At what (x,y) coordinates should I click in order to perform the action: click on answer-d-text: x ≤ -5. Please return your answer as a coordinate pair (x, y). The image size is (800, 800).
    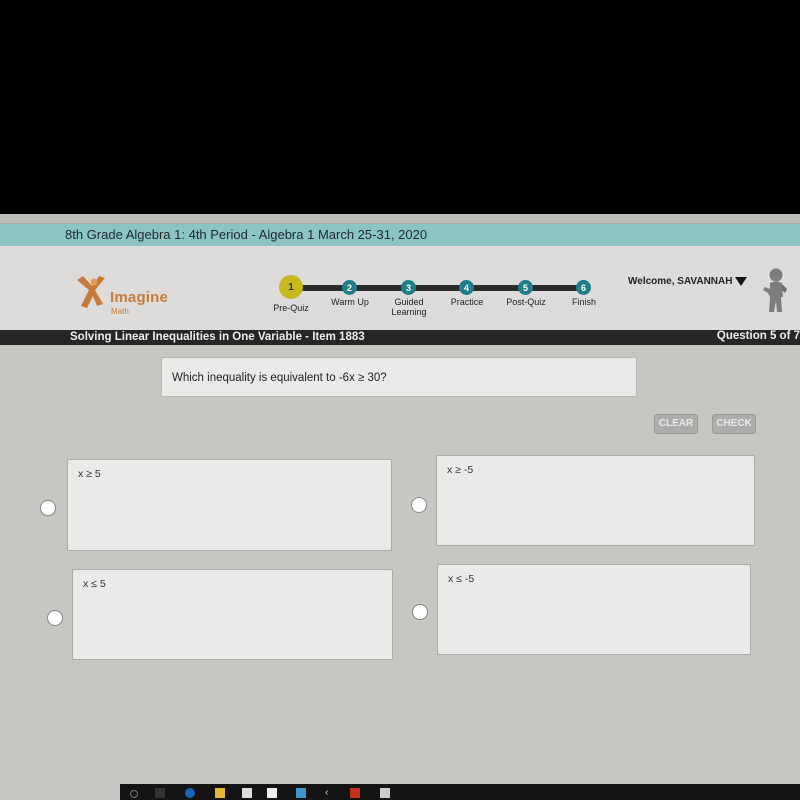
    Looking at the image, I should click on (461, 579).